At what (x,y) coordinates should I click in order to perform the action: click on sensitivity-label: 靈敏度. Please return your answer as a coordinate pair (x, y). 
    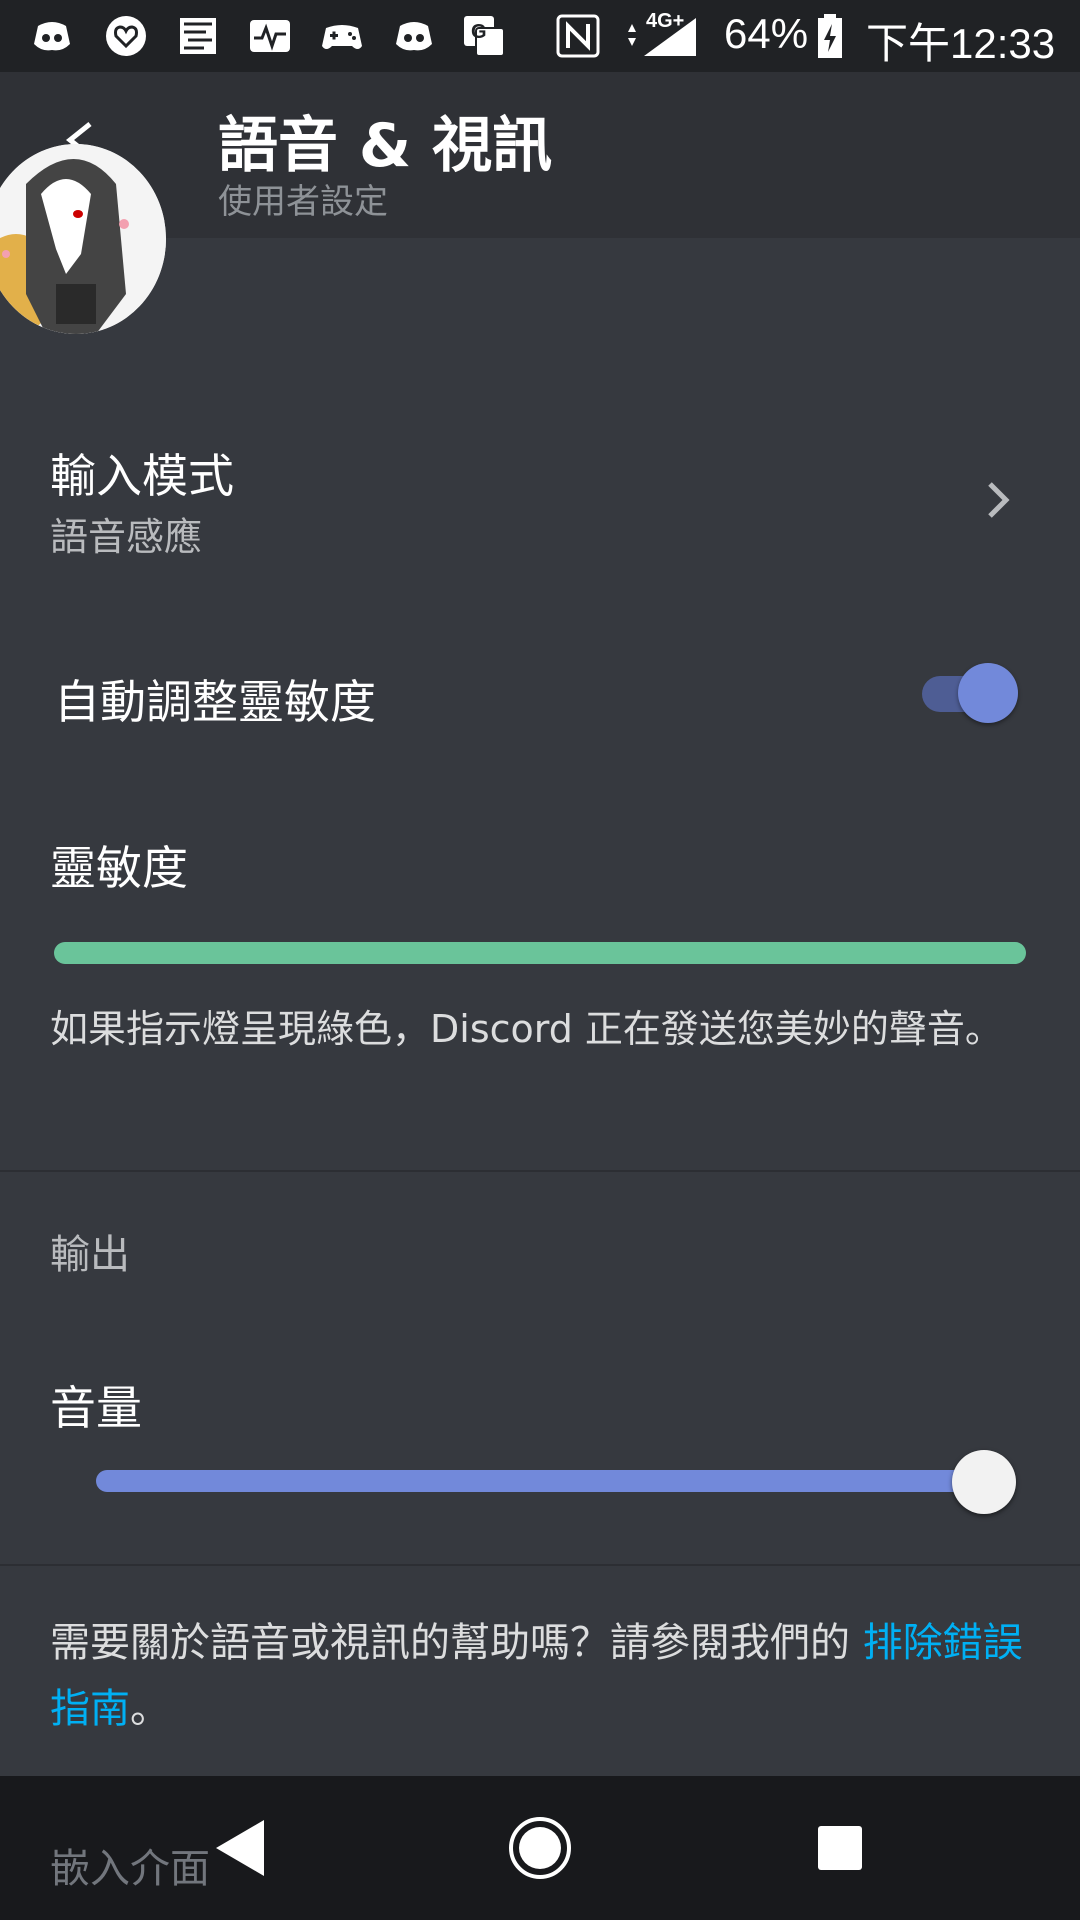
    Looking at the image, I should click on (119, 868).